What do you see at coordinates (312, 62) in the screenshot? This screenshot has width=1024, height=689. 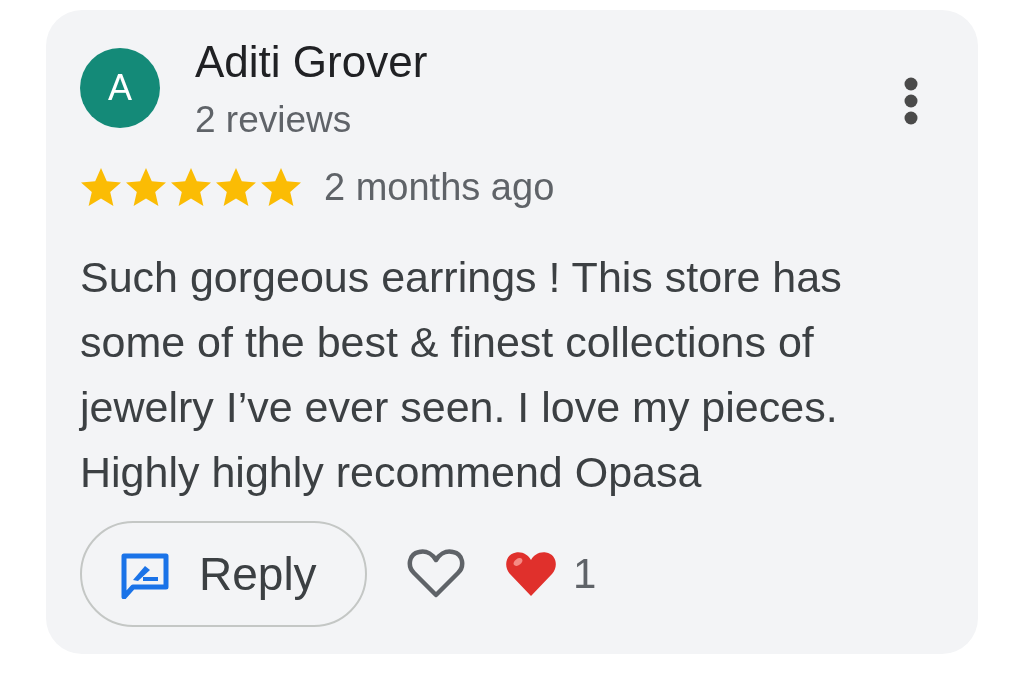 I see `author-name: Aditi Grover` at bounding box center [312, 62].